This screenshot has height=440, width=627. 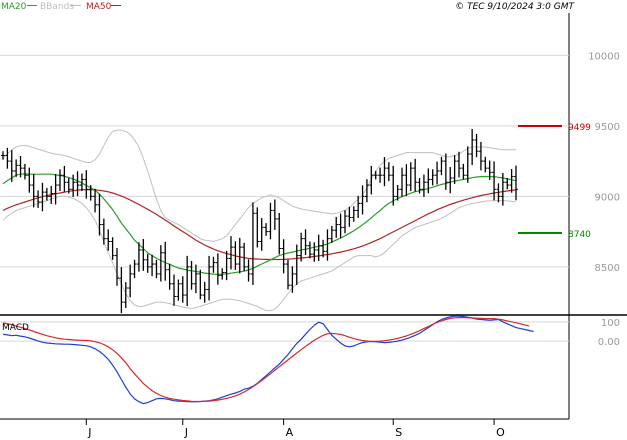 What do you see at coordinates (579, 235) in the screenshot?
I see `price-level-label: 8740` at bounding box center [579, 235].